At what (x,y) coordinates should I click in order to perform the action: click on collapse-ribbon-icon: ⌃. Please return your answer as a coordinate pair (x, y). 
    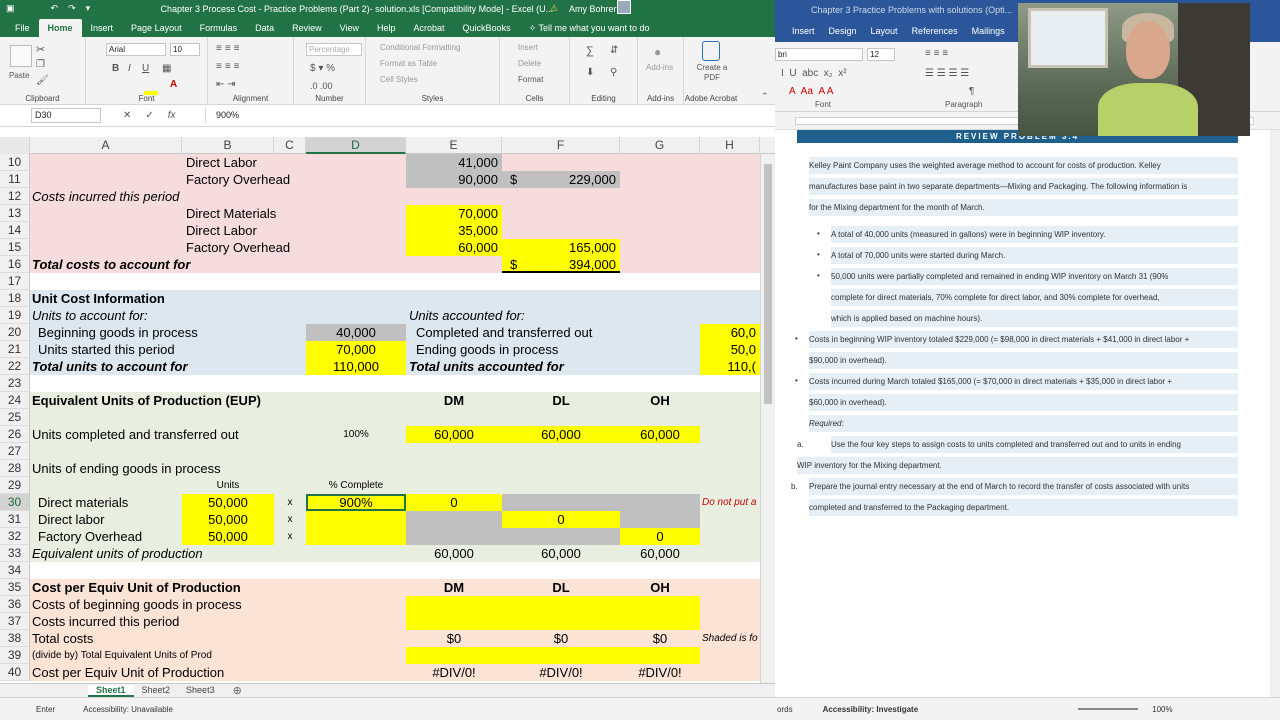
    Looking at the image, I should click on (765, 96).